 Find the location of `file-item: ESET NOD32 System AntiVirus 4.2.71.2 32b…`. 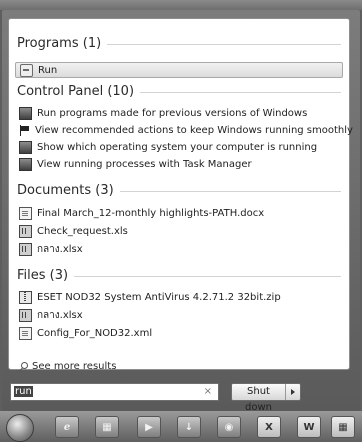

file-item: ESET NOD32 System AntiVirus 4.2.71.2 32b… is located at coordinates (150, 297).